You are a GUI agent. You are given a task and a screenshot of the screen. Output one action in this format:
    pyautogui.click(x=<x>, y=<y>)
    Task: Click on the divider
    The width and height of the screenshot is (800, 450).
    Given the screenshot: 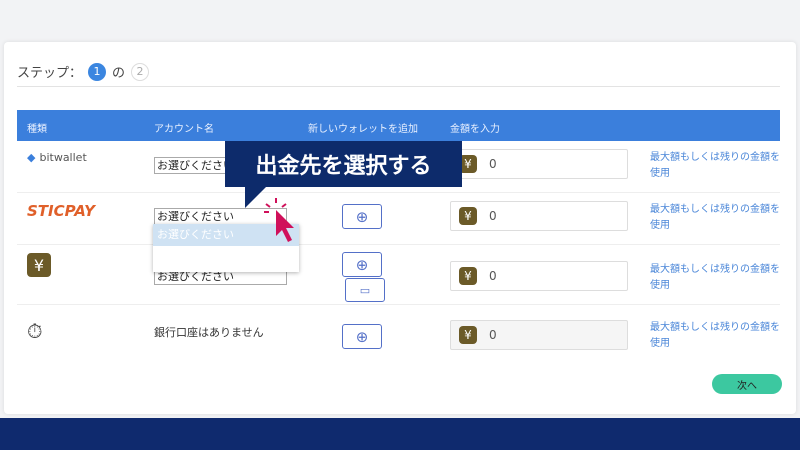 What is the action you would take?
    pyautogui.click(x=398, y=86)
    